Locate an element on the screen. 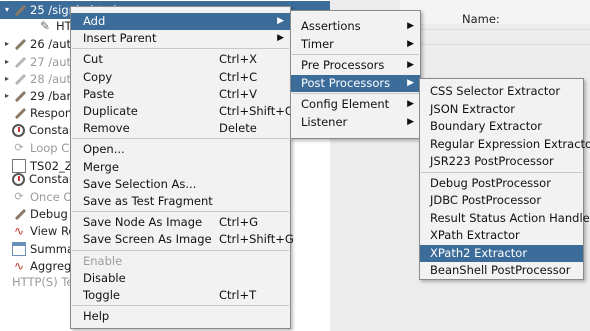 Image resolution: width=590 pixels, height=331 pixels. menu-item-xpath-extractor: XPath Extractor is located at coordinates (501, 235).